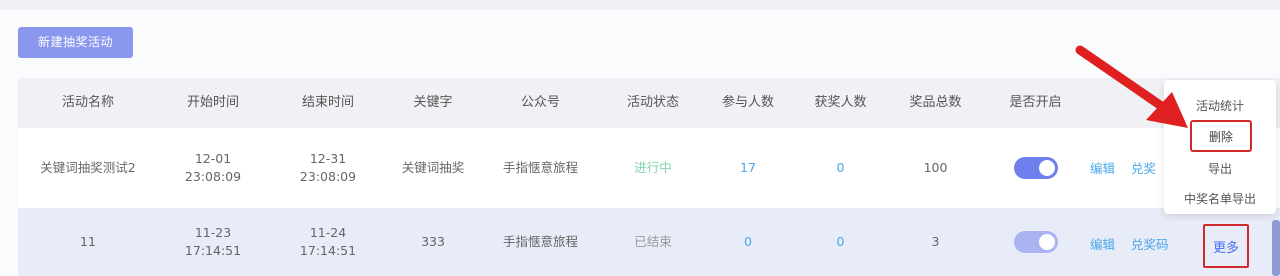 This screenshot has height=276, width=1280. Describe the element at coordinates (1226, 246) in the screenshot. I see `more-button: 更多` at that location.